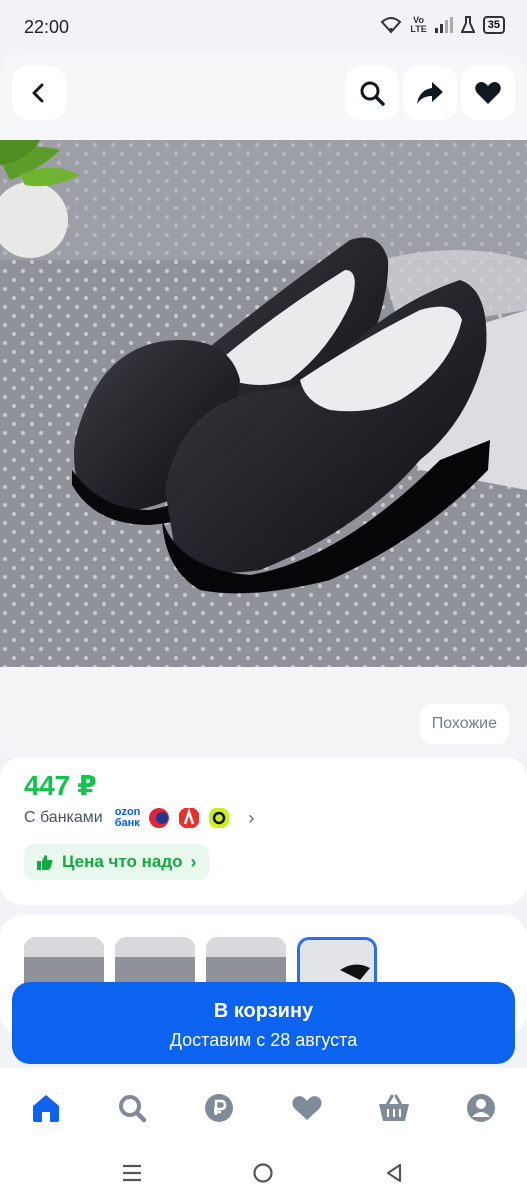 The height and width of the screenshot is (1200, 527). What do you see at coordinates (122, 861) in the screenshot?
I see `good-price-label: Цена что надо` at bounding box center [122, 861].